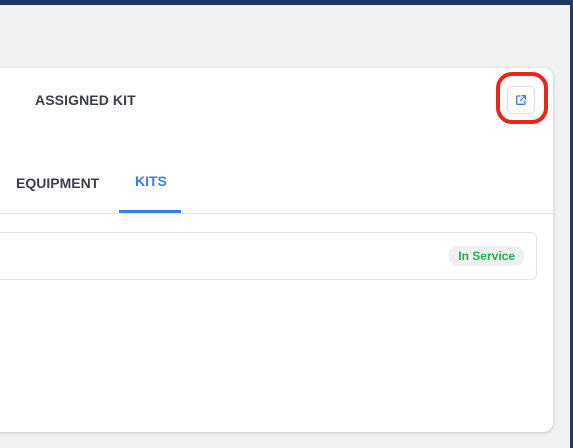  Describe the element at coordinates (486, 256) in the screenshot. I see `status-badge: In Service` at that location.